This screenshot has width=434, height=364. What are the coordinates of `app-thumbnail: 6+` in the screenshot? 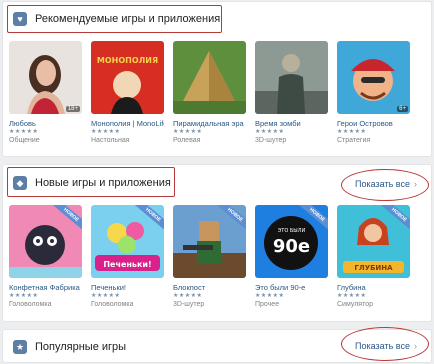 It's located at (373, 77).